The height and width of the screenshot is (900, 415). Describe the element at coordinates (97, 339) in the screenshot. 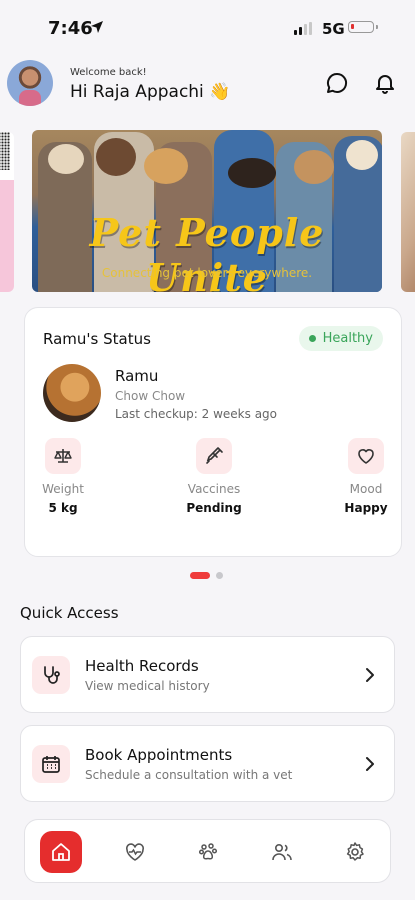

I see `pet-status-title: Ramu's Status` at that location.